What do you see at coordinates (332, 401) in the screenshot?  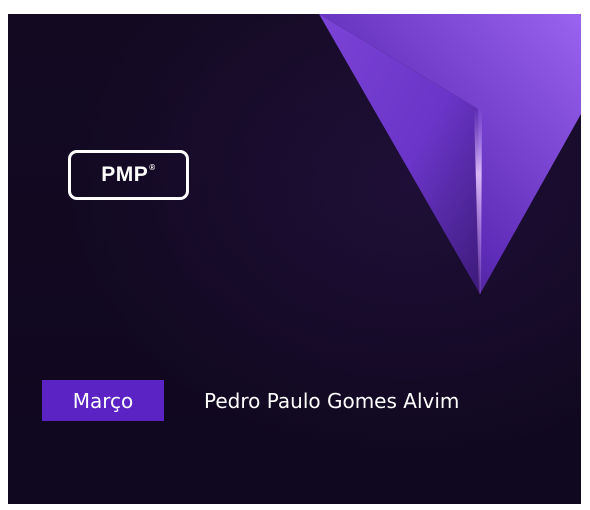 I see `author-name: Pedro Paulo Gomes Alvim` at bounding box center [332, 401].